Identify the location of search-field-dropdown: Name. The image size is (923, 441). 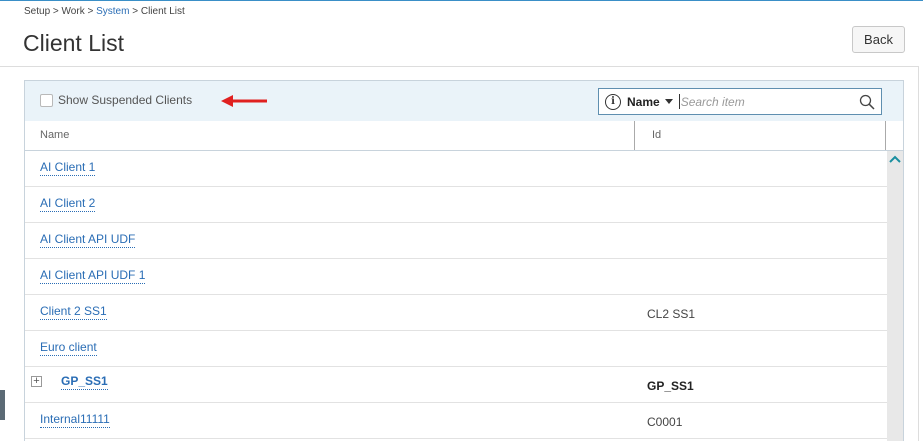
(650, 102).